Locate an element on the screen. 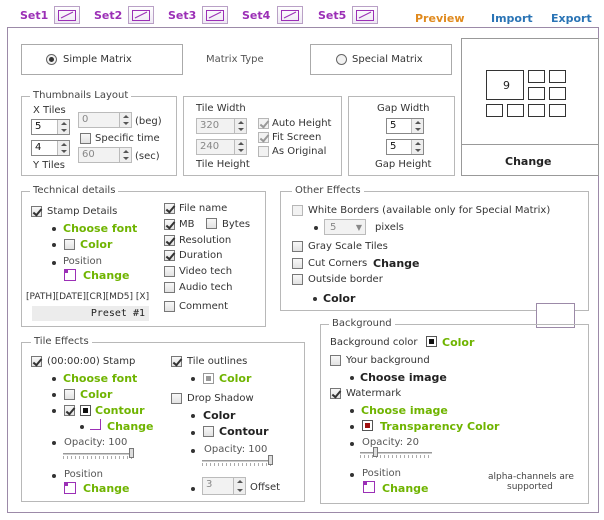  watermark-opacity-slider is located at coordinates (396, 452).